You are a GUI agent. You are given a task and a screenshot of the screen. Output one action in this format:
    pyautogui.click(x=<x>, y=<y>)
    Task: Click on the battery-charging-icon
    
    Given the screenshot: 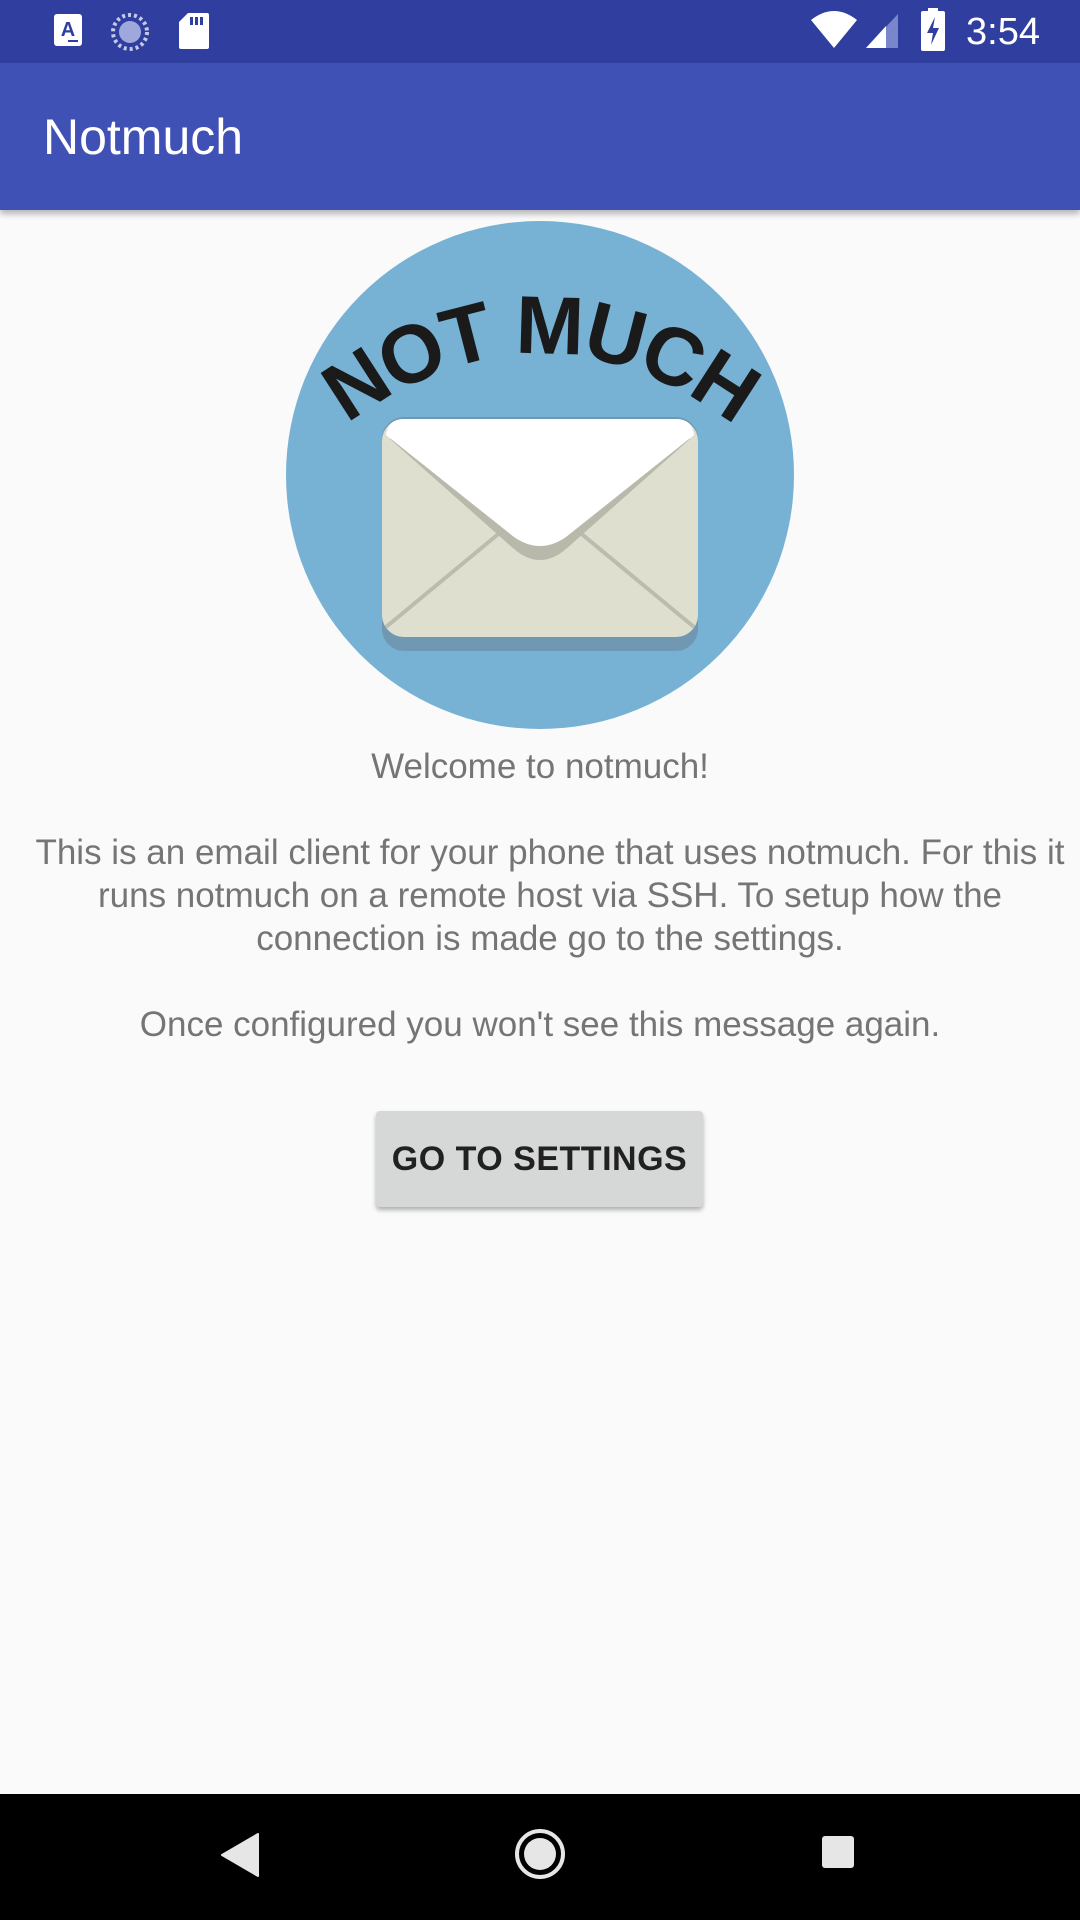 What is the action you would take?
    pyautogui.click(x=933, y=29)
    